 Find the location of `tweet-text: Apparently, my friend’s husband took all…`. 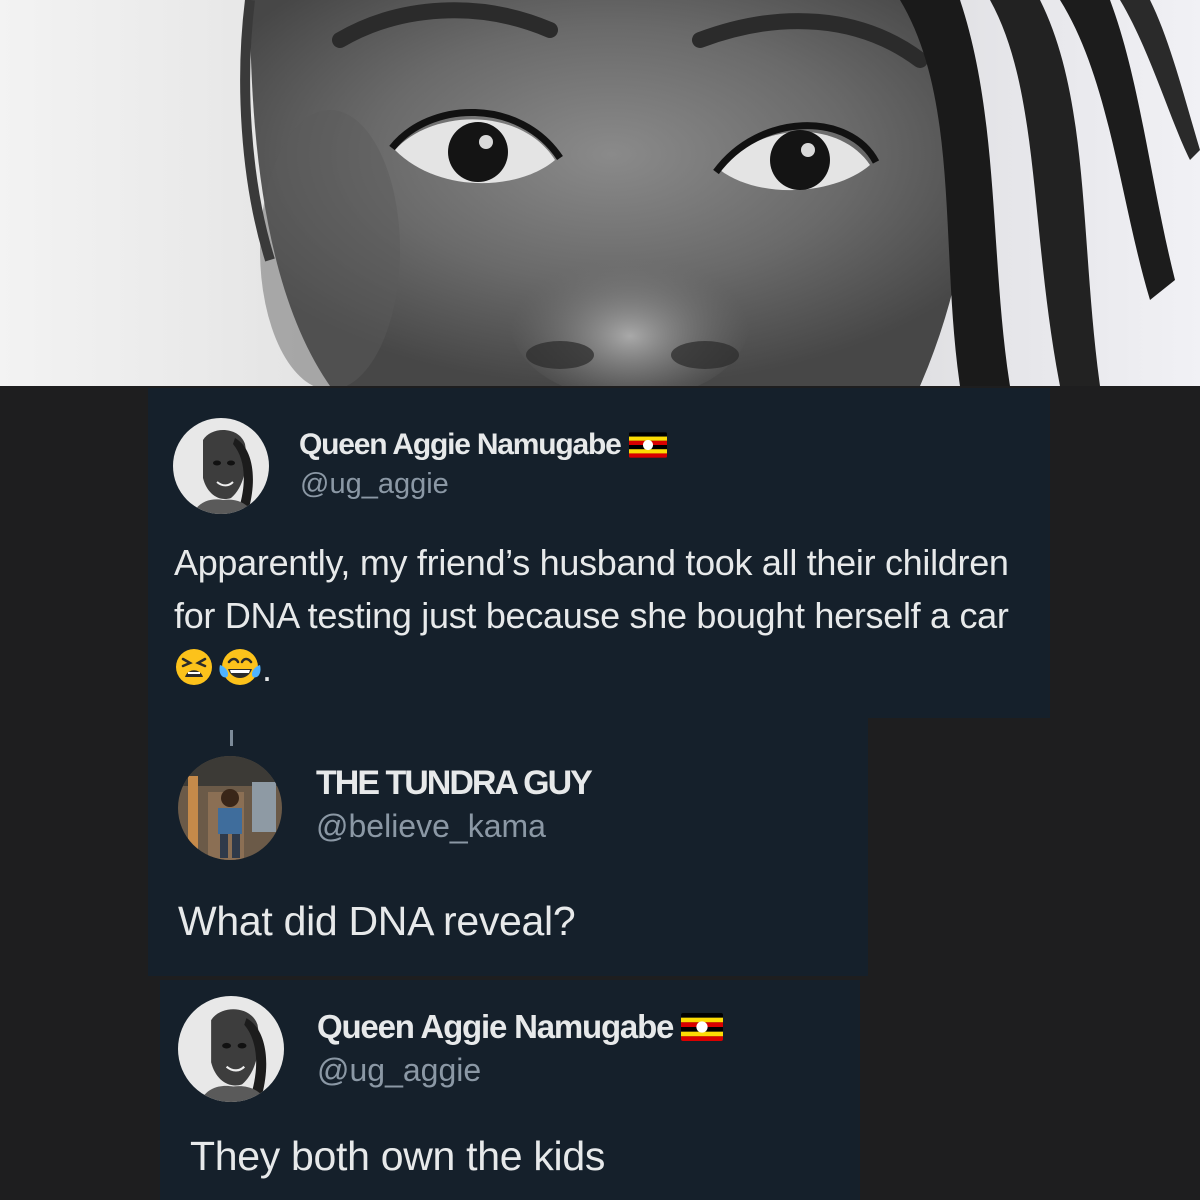

tweet-text: Apparently, my friend’s husband took all… is located at coordinates (591, 615).